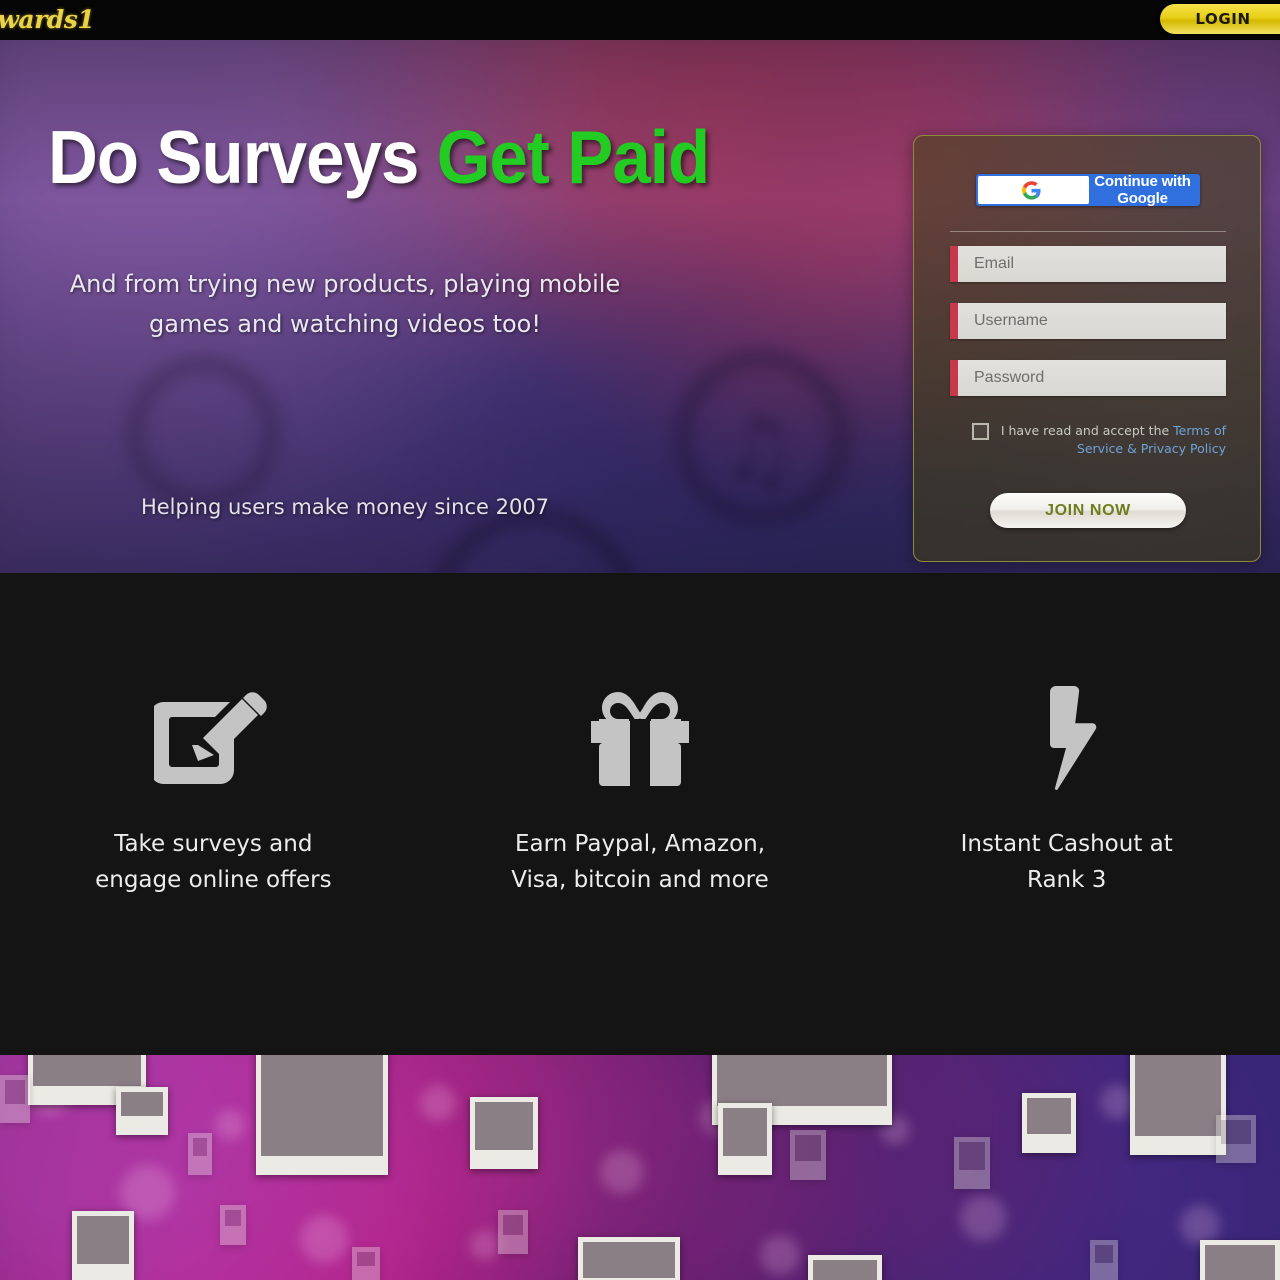 The width and height of the screenshot is (1280, 1280). Describe the element at coordinates (1088, 321) in the screenshot. I see `username-field: Username` at that location.